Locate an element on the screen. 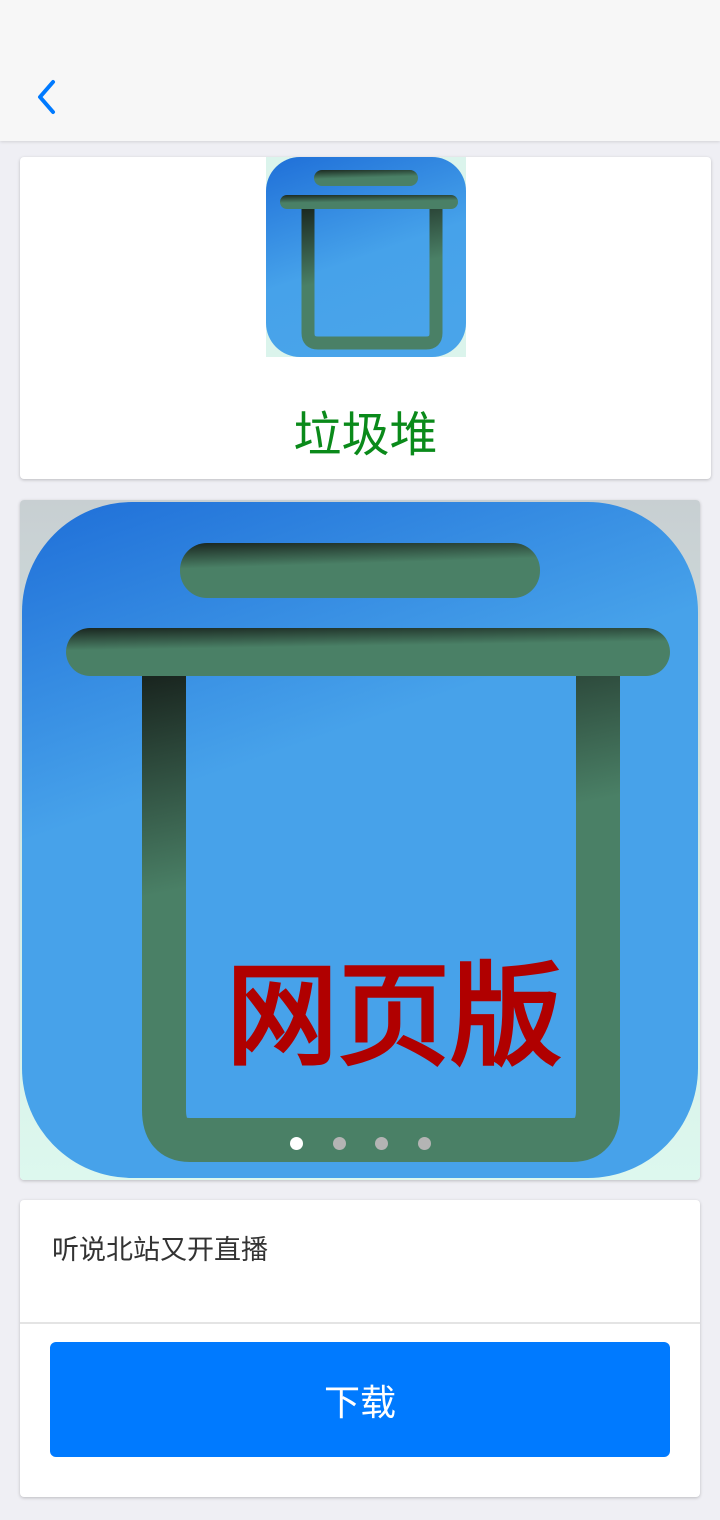 The width and height of the screenshot is (720, 1520). app-description: 听说北站又开直播 is located at coordinates (160, 1250).